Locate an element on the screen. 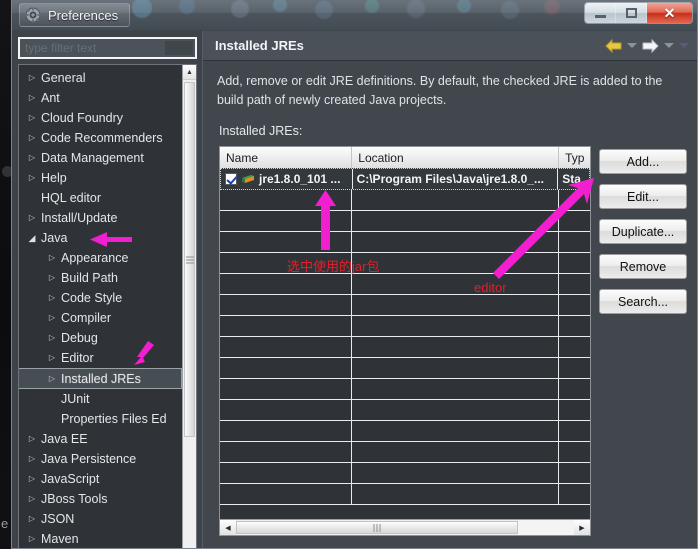  jre-checkbox is located at coordinates (231, 179).